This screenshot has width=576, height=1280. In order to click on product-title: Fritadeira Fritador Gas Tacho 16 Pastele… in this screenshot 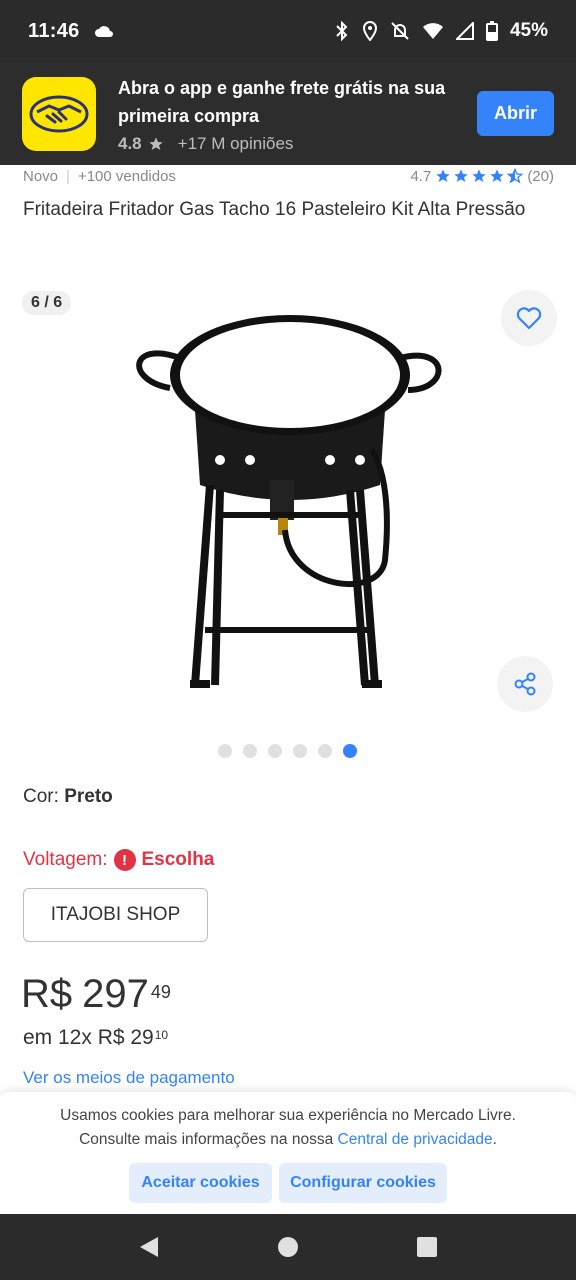, I will do `click(274, 209)`.